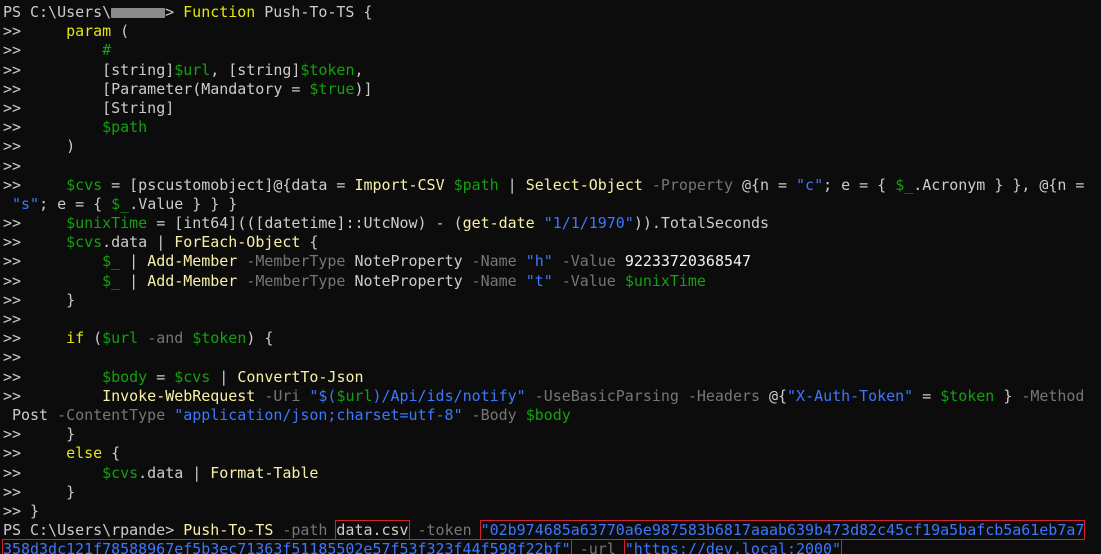 The width and height of the screenshot is (1101, 554). Describe the element at coordinates (810, 184) in the screenshot. I see `code-token: "c"` at that location.